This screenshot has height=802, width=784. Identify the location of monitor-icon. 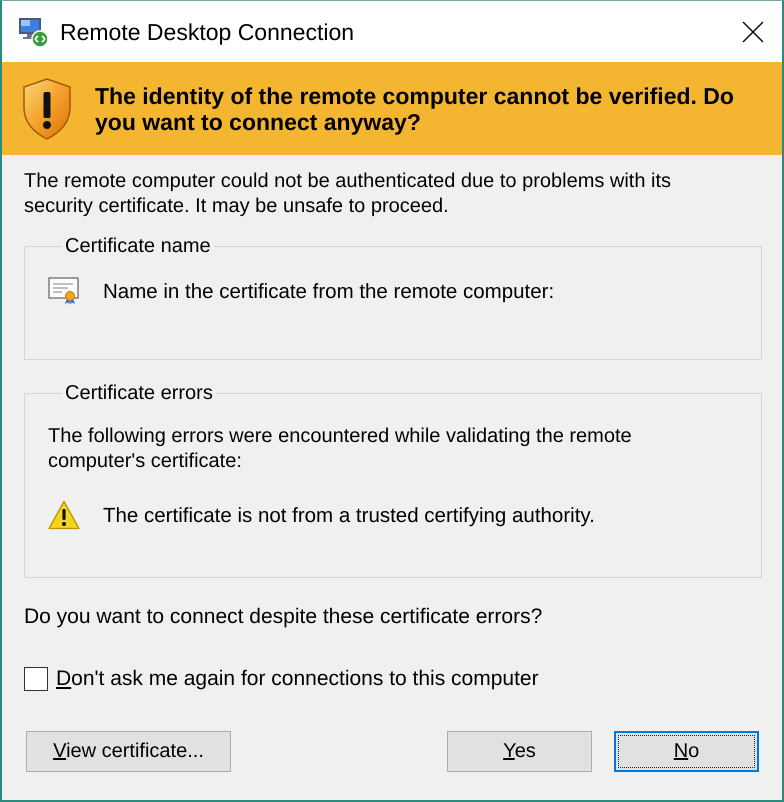
(34, 32).